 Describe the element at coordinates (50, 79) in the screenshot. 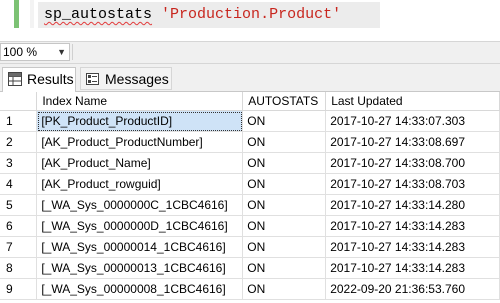

I see `tab-results-label: Results` at that location.